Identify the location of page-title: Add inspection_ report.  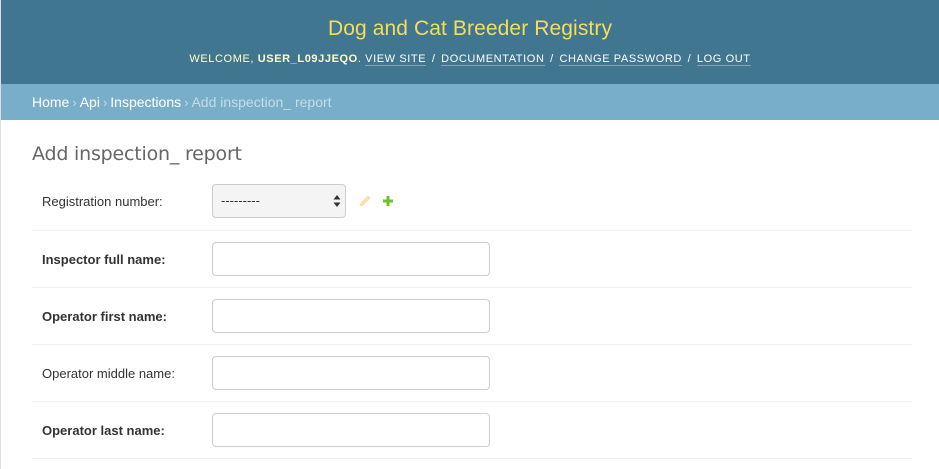
(137, 154).